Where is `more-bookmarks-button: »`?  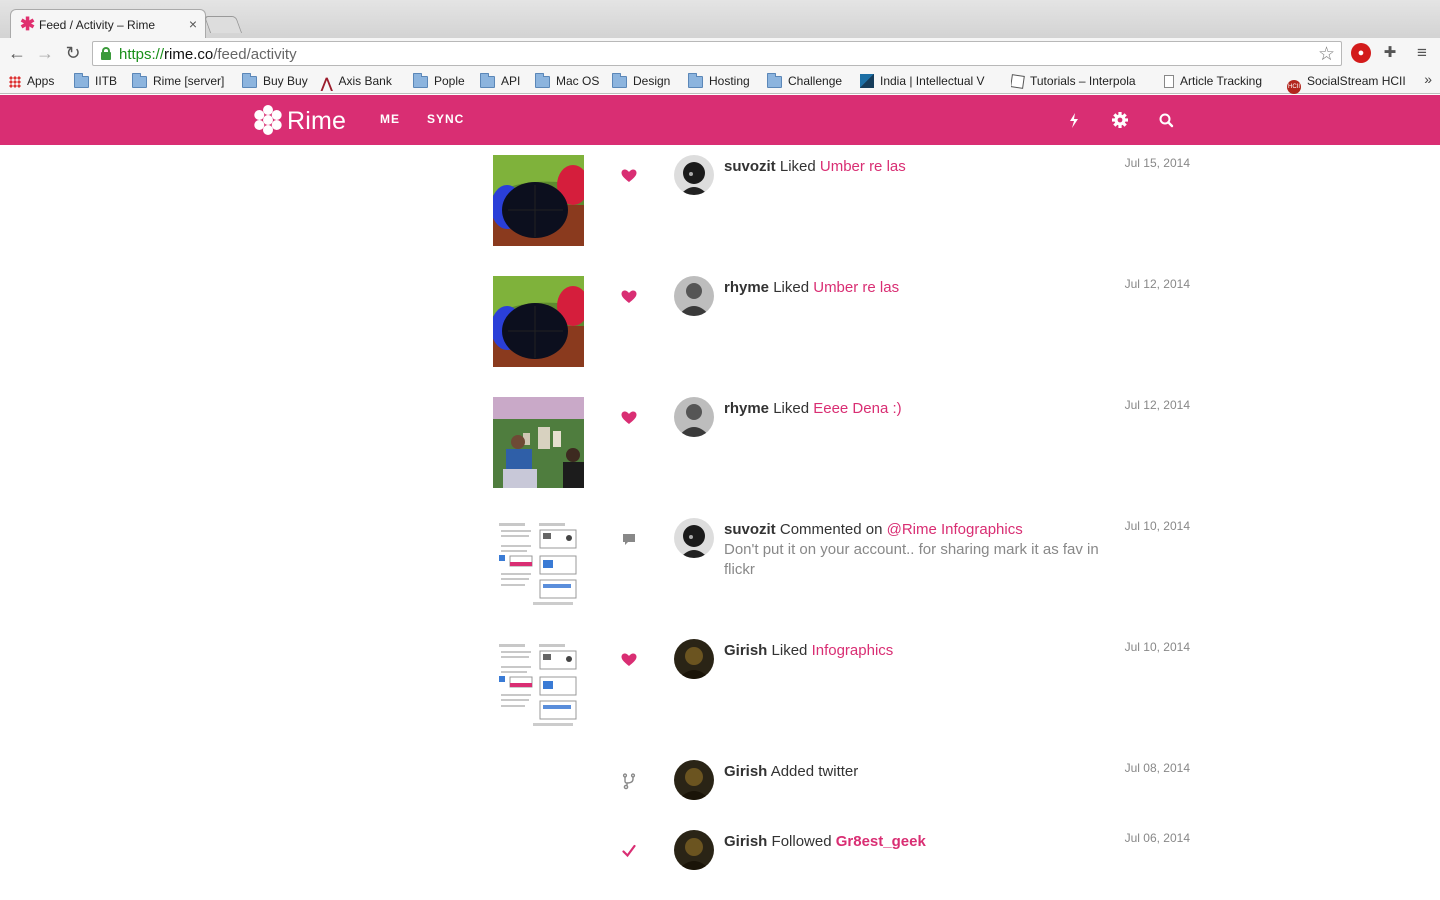
more-bookmarks-button: » is located at coordinates (1428, 79).